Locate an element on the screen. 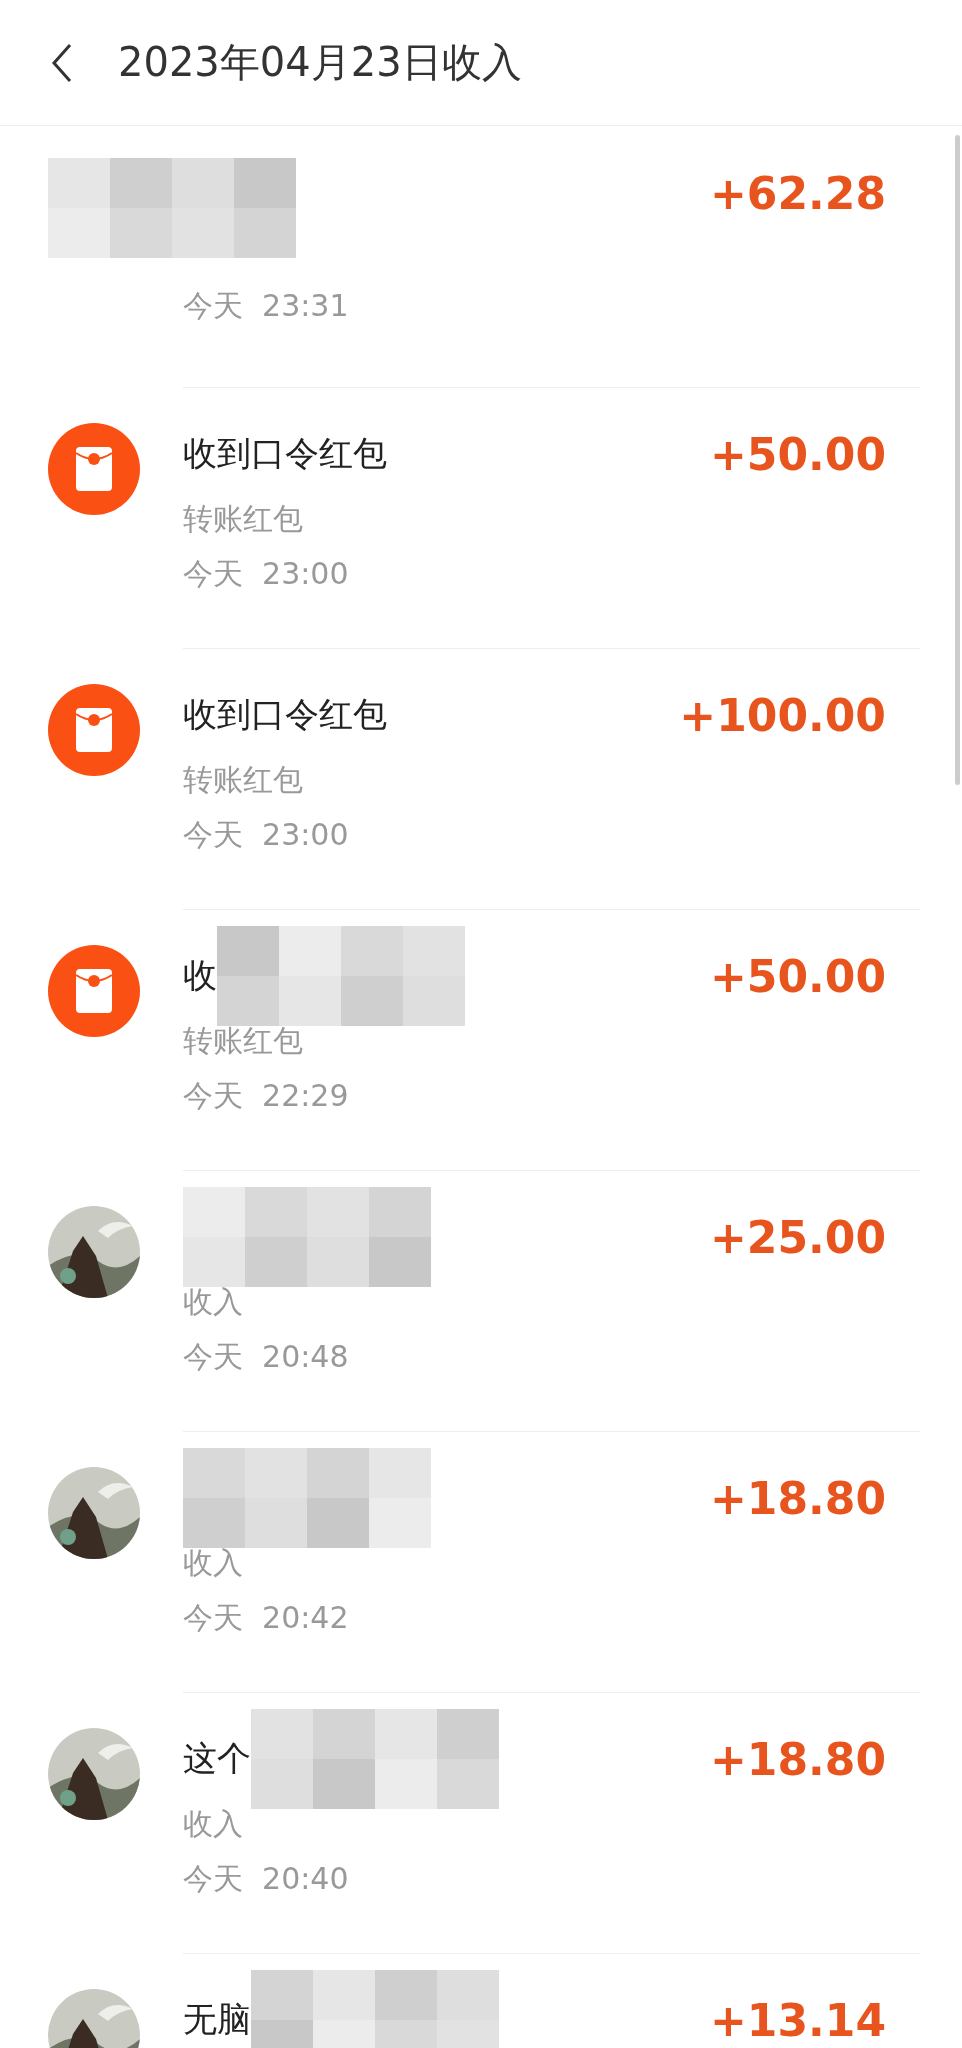 The image size is (962, 2048). amount: +13.14 is located at coordinates (797, 2021).